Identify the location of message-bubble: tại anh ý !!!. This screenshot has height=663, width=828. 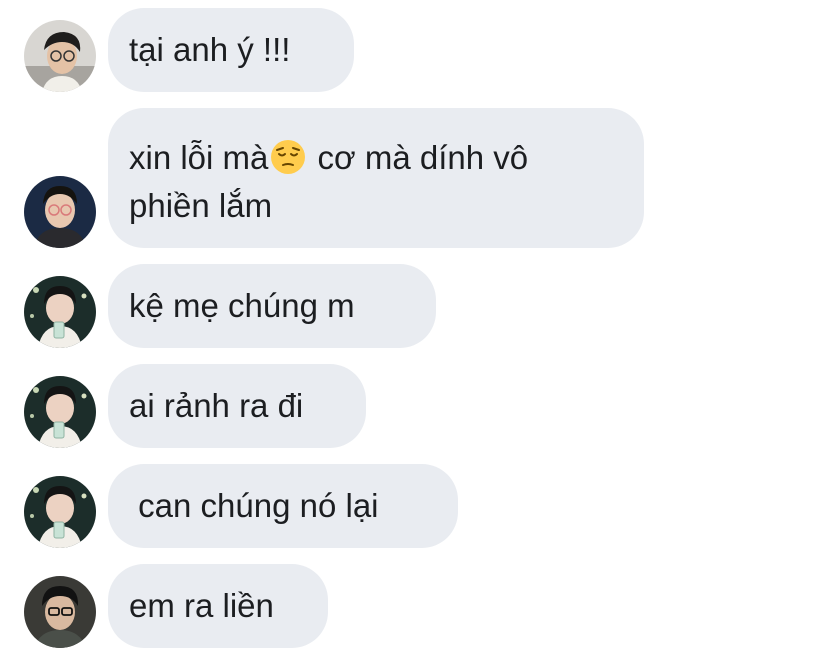
(231, 50).